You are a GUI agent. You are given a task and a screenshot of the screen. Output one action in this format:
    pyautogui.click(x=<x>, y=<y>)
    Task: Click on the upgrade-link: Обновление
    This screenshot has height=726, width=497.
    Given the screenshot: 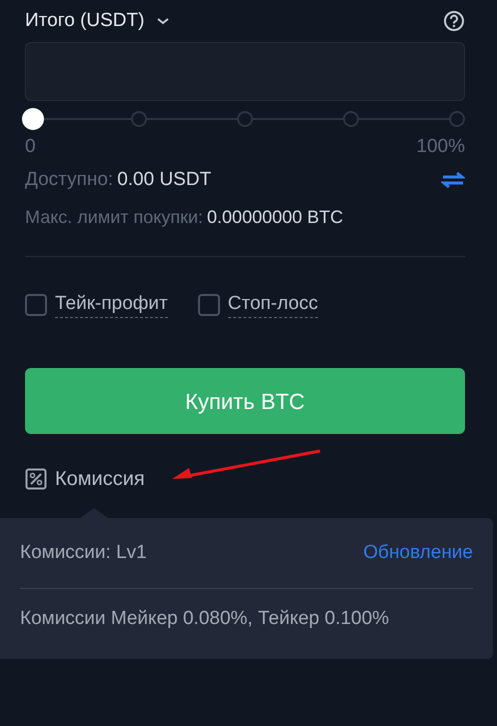 What is the action you would take?
    pyautogui.click(x=418, y=553)
    